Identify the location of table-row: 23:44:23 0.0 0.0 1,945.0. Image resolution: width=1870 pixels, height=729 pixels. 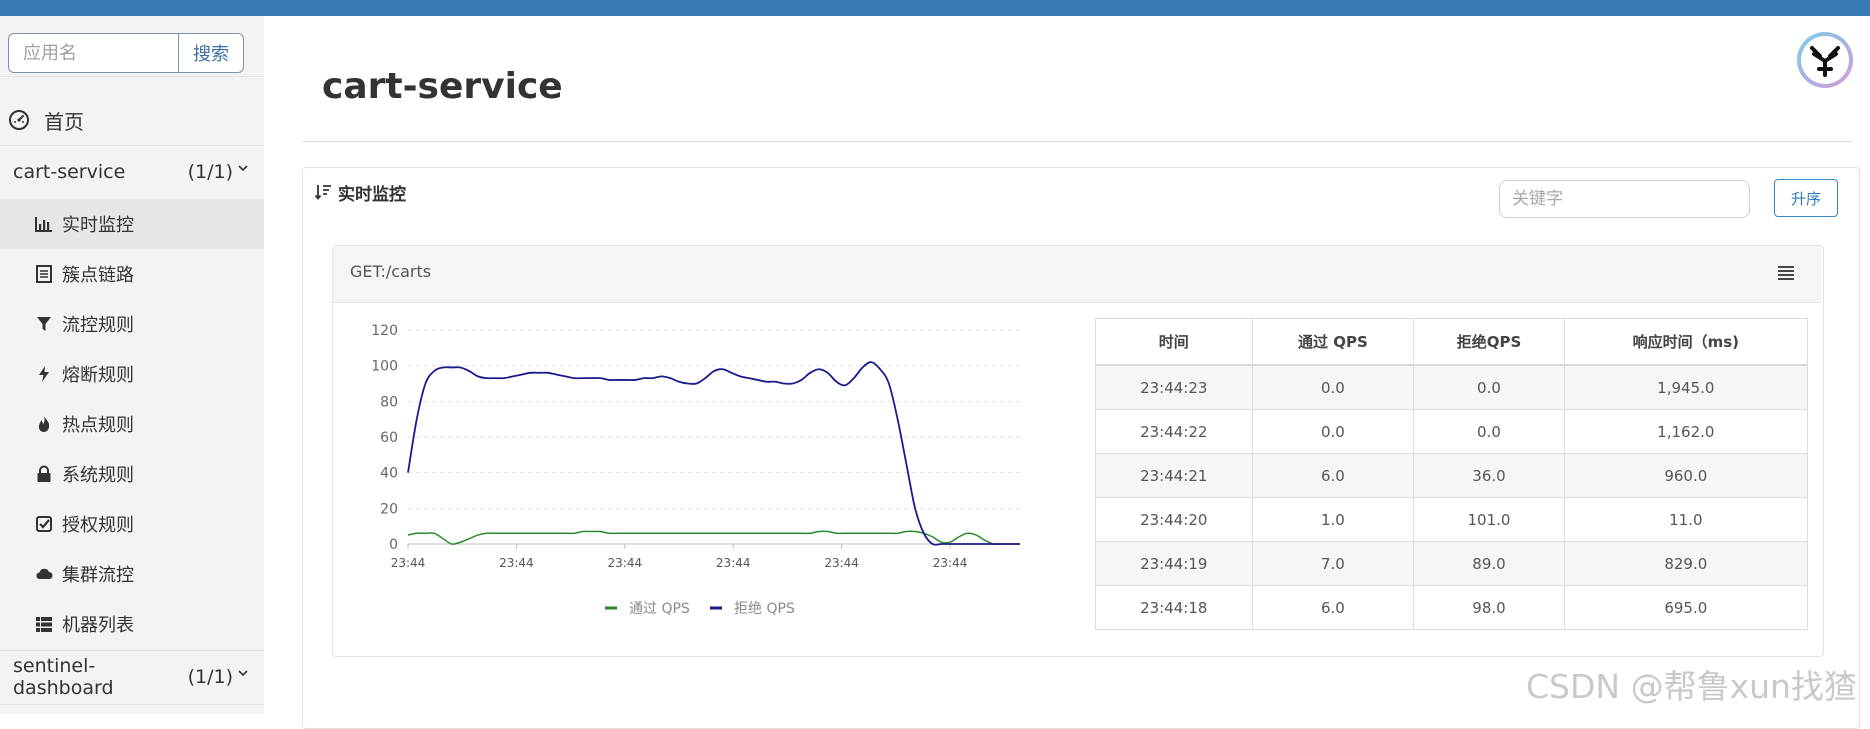
(1452, 387).